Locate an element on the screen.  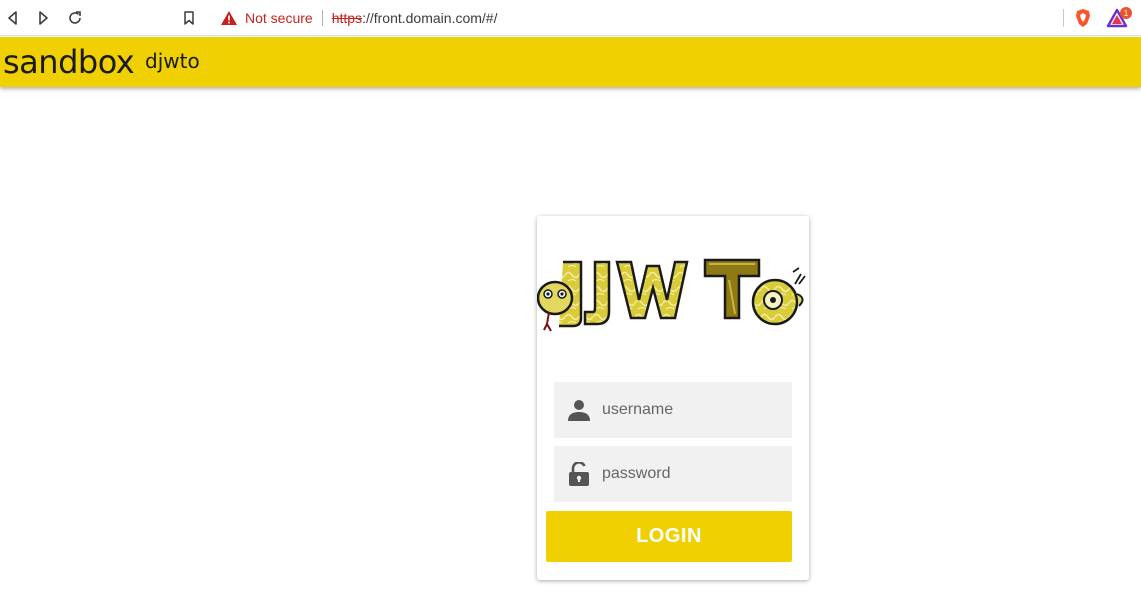
rewards-icon: 1 is located at coordinates (1119, 17).